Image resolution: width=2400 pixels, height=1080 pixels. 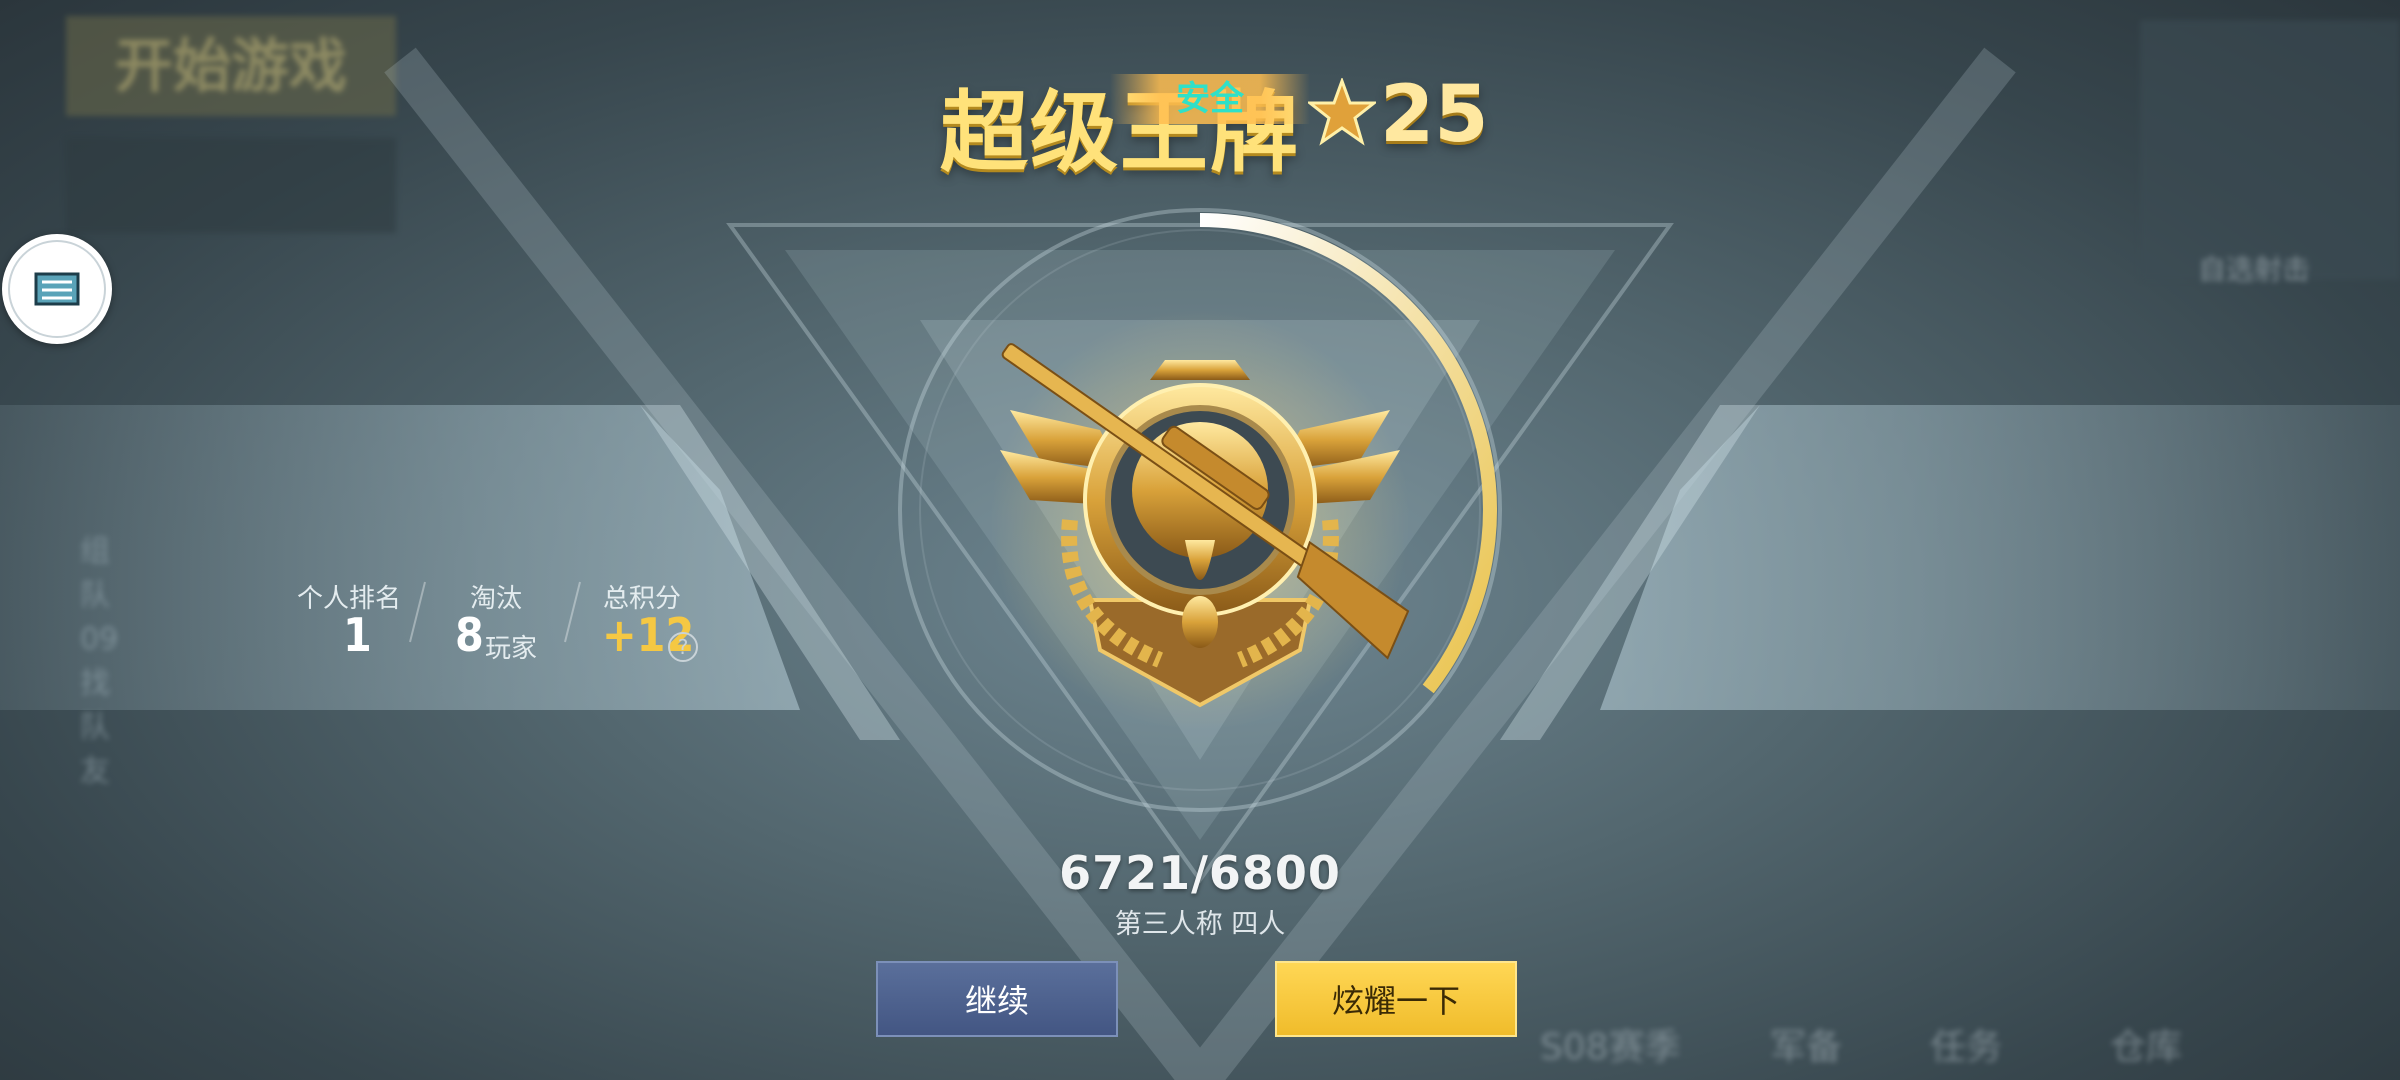 I want to click on kills-value: 8, so click(x=469, y=635).